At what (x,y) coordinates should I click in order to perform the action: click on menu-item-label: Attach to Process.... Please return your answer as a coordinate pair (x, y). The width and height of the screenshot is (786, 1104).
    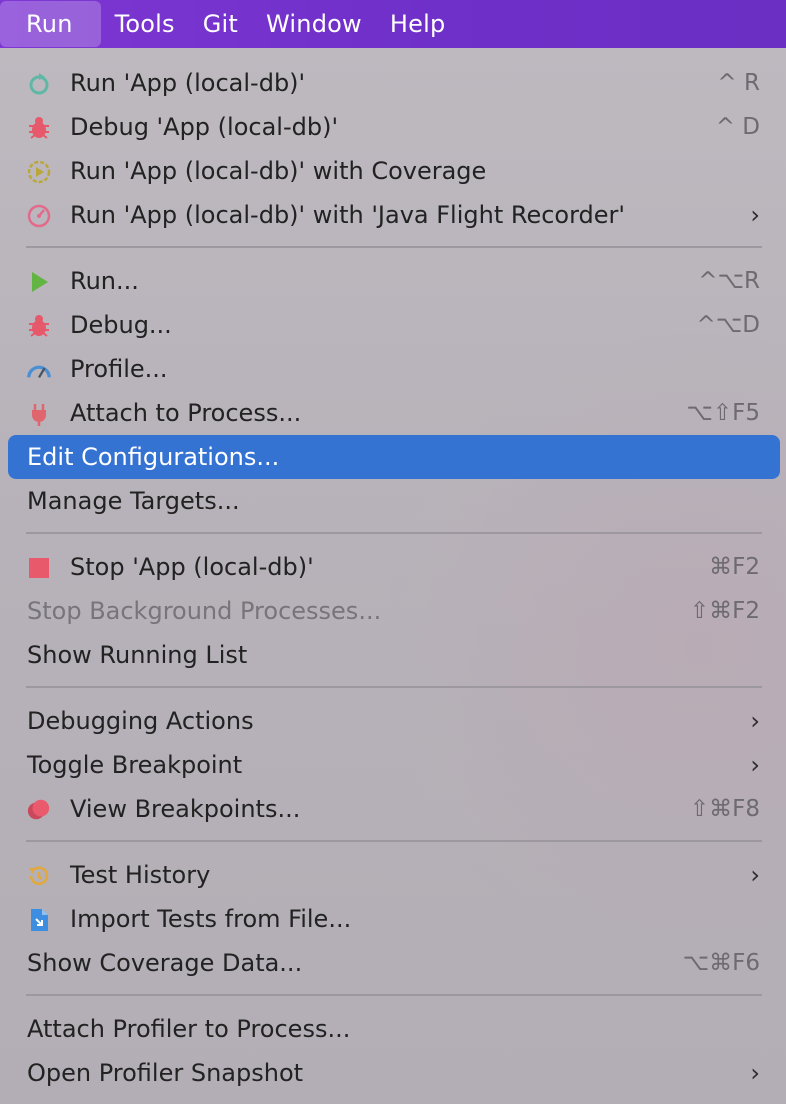
    Looking at the image, I should click on (186, 413).